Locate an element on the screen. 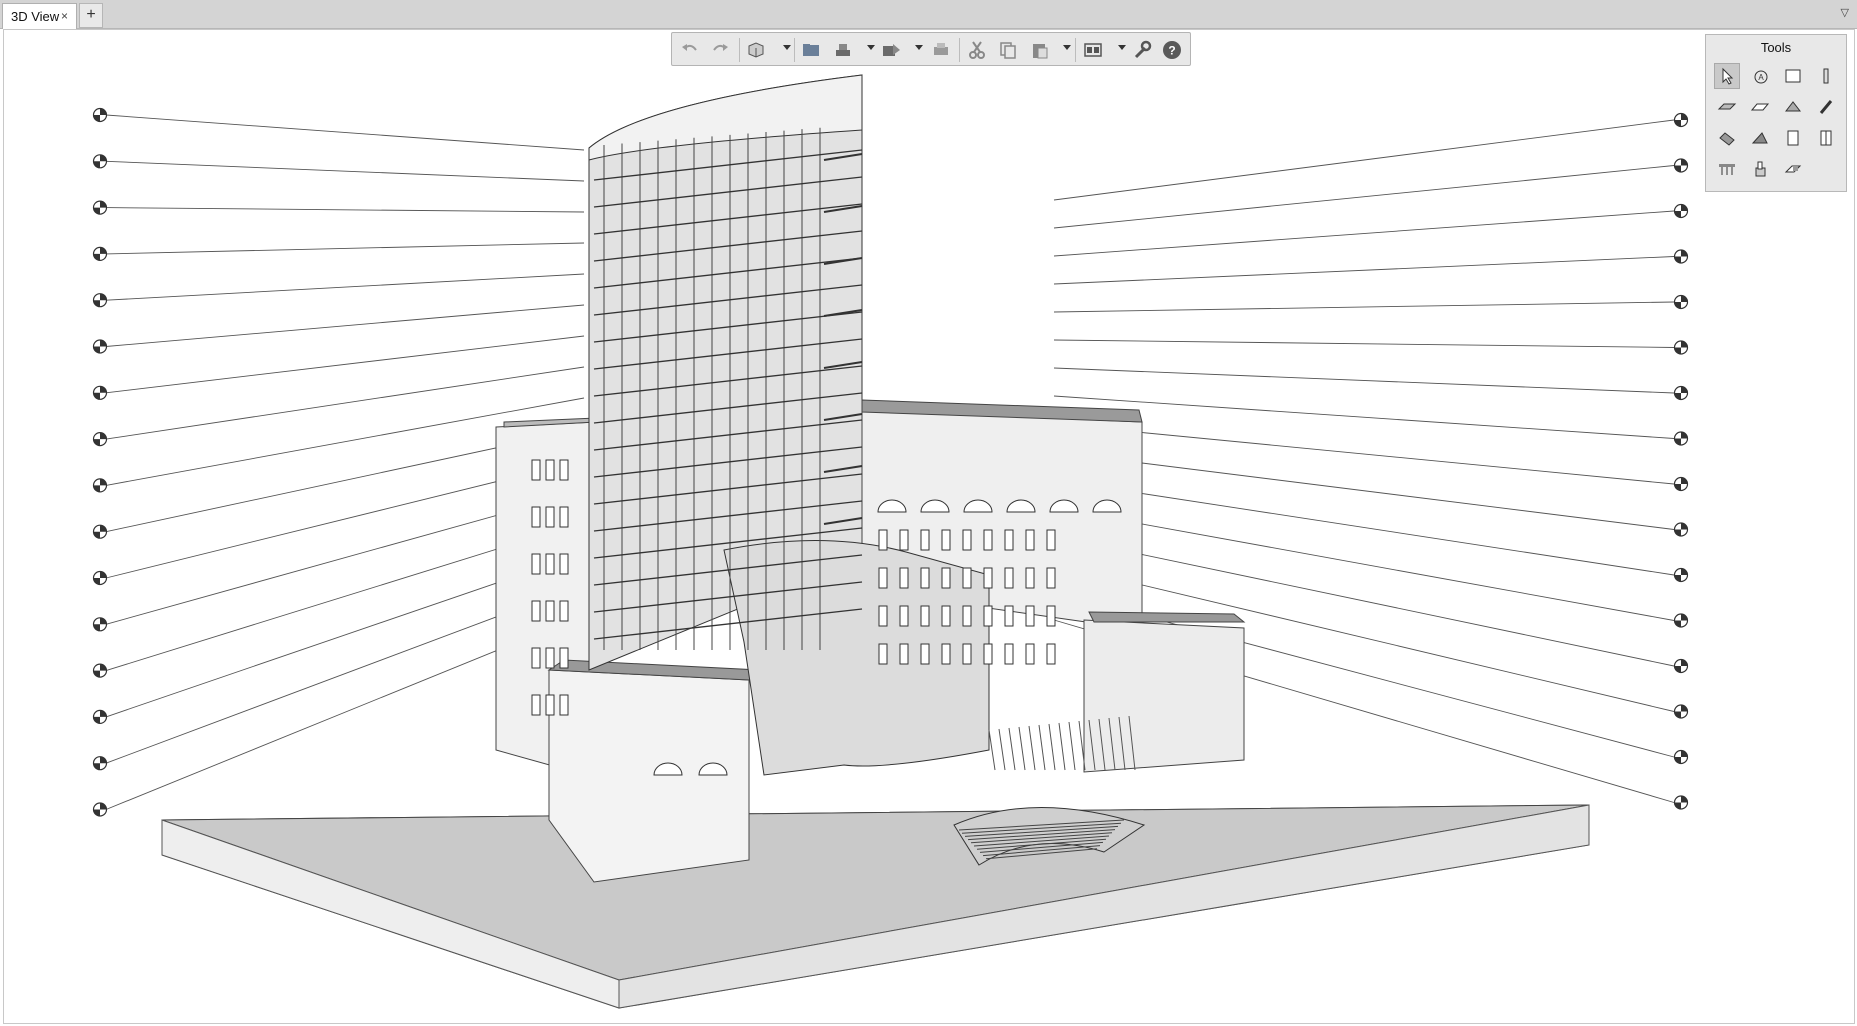 This screenshot has width=1857, height=1026. railing-tool-icon is located at coordinates (1727, 169).